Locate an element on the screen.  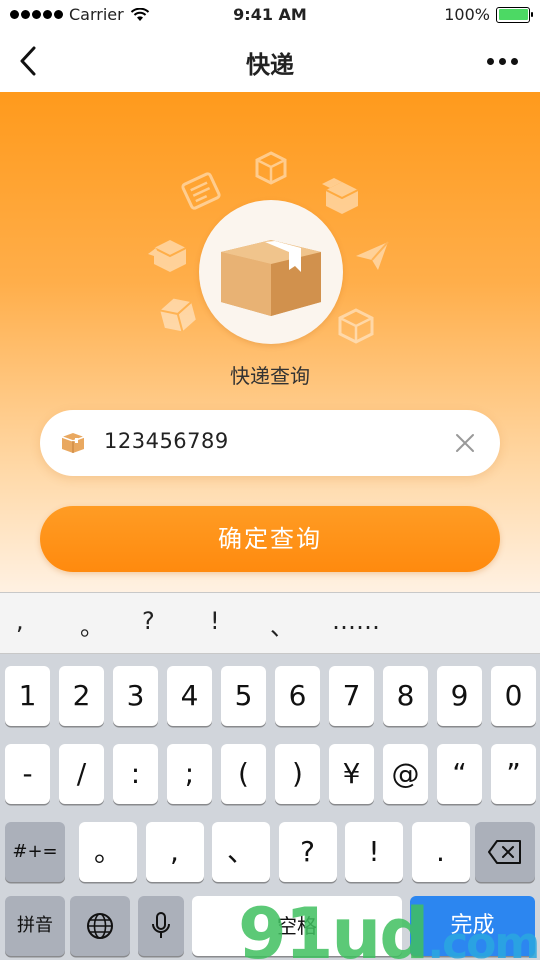
symbol-key-4: ( is located at coordinates (243, 774).